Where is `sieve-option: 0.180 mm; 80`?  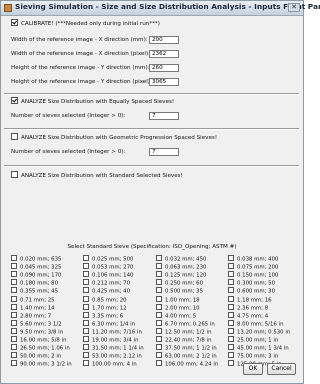
sieve-option: 0.180 mm; 80 is located at coordinates (34, 283).